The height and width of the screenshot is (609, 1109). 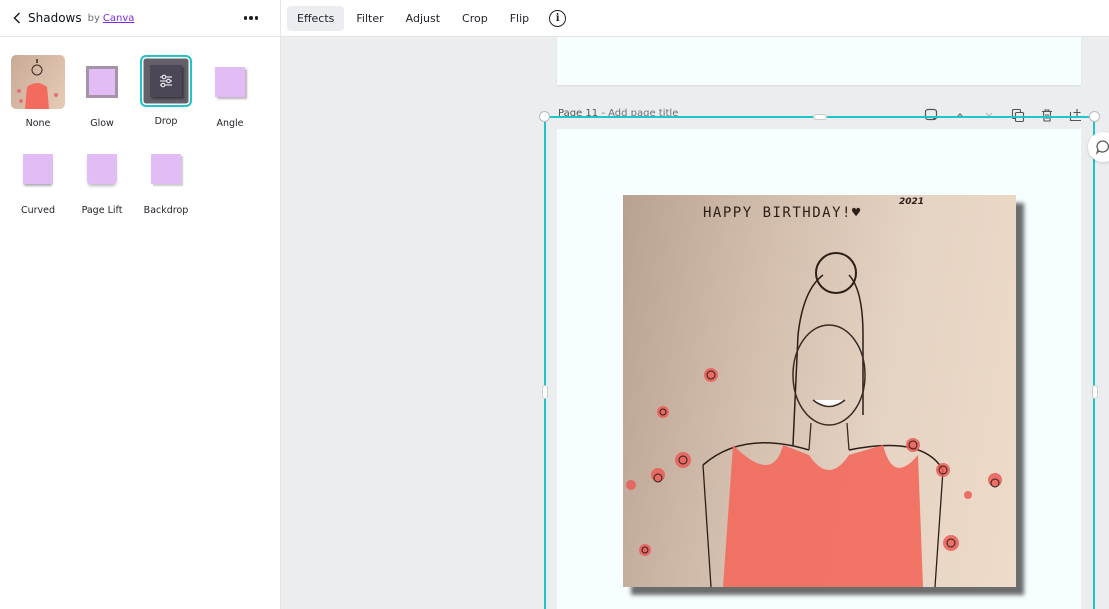 I want to click on tab-adjust: Adjust, so click(x=423, y=18).